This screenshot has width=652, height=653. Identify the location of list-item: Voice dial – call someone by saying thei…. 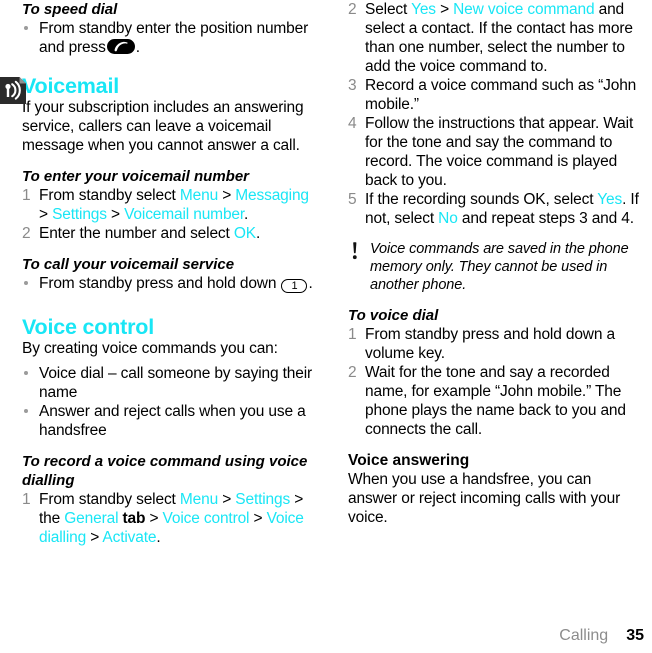
(170, 383).